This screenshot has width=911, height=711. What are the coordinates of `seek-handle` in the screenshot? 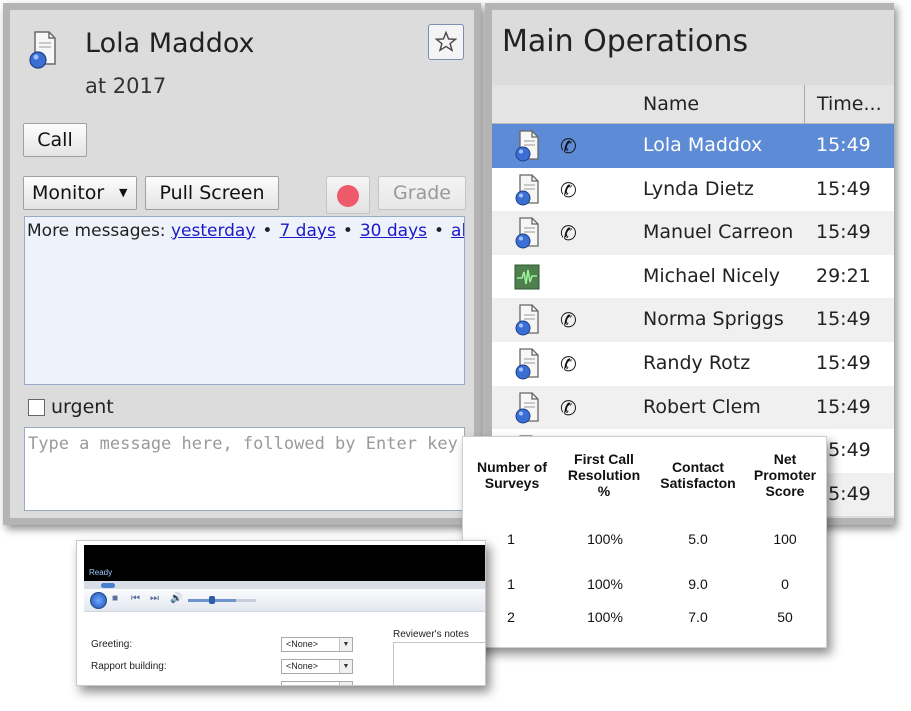 It's located at (108, 585).